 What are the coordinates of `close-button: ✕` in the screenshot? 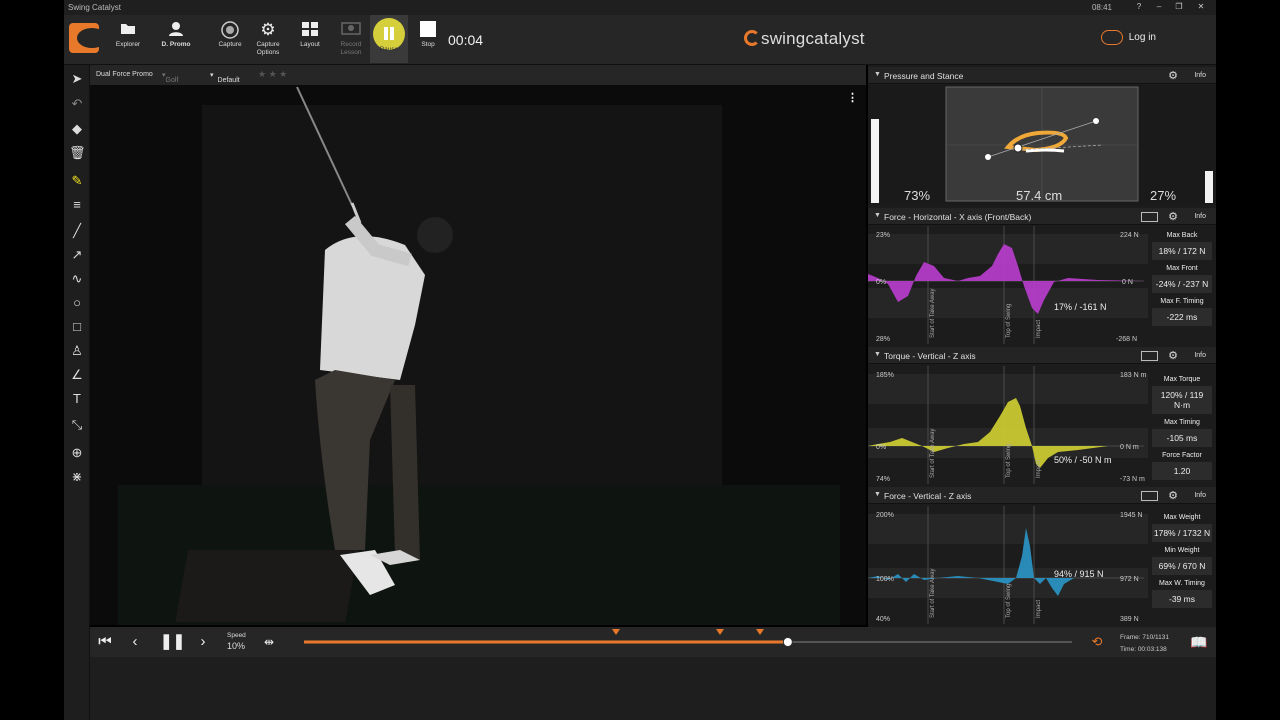 It's located at (1201, 7).